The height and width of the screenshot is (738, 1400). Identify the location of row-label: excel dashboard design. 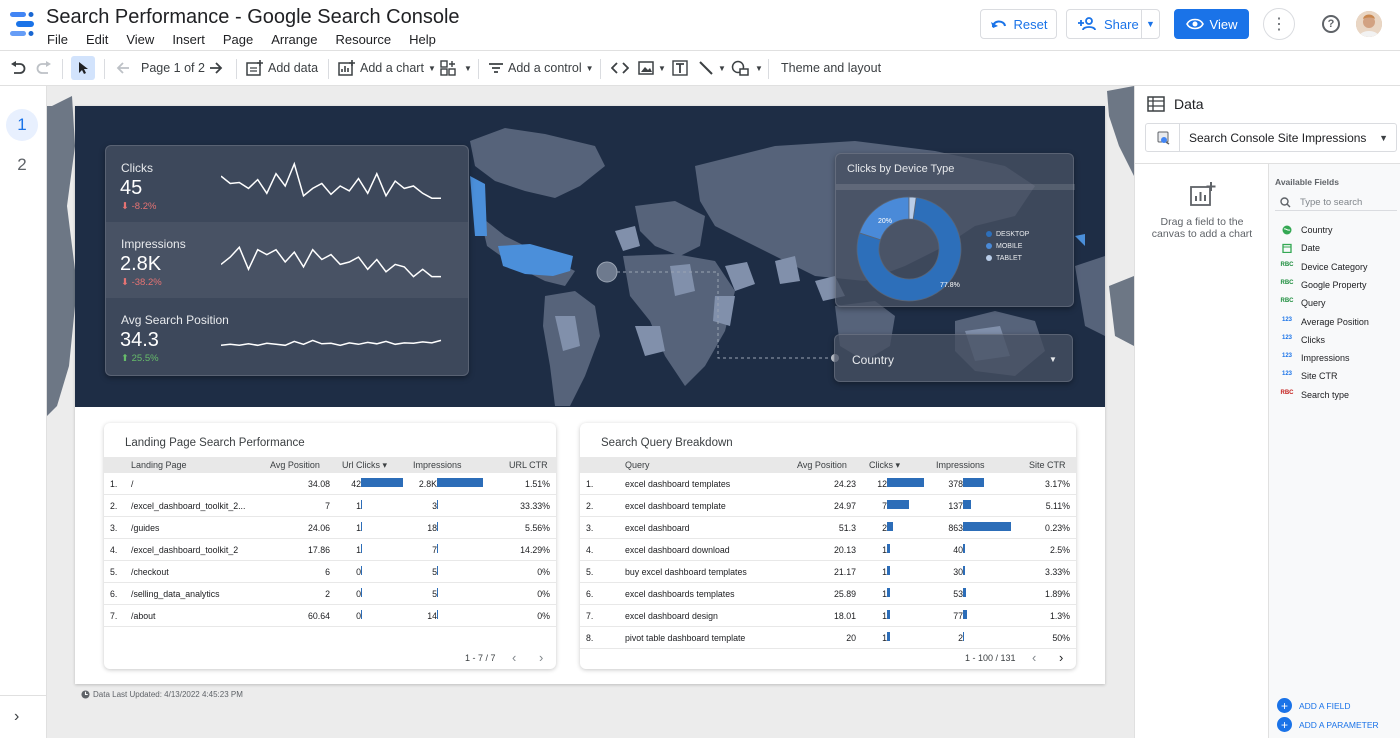
(671, 616).